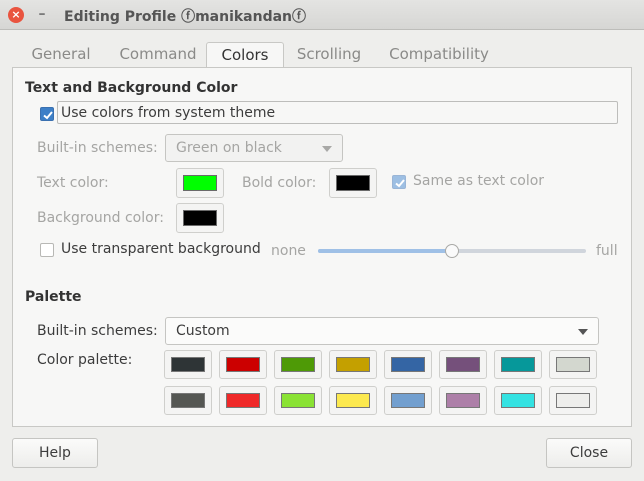 Image resolution: width=644 pixels, height=481 pixels. Describe the element at coordinates (279, 183) in the screenshot. I see `bold-color-label: Bold color:` at that location.